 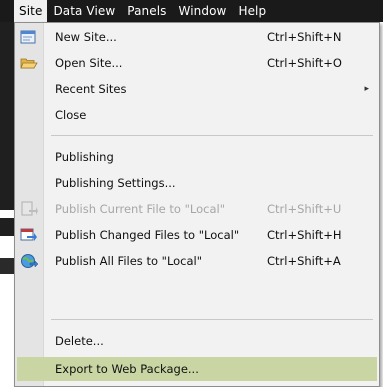 What do you see at coordinates (129, 261) in the screenshot?
I see `menu-item-label: Publish All Files to "Local"` at bounding box center [129, 261].